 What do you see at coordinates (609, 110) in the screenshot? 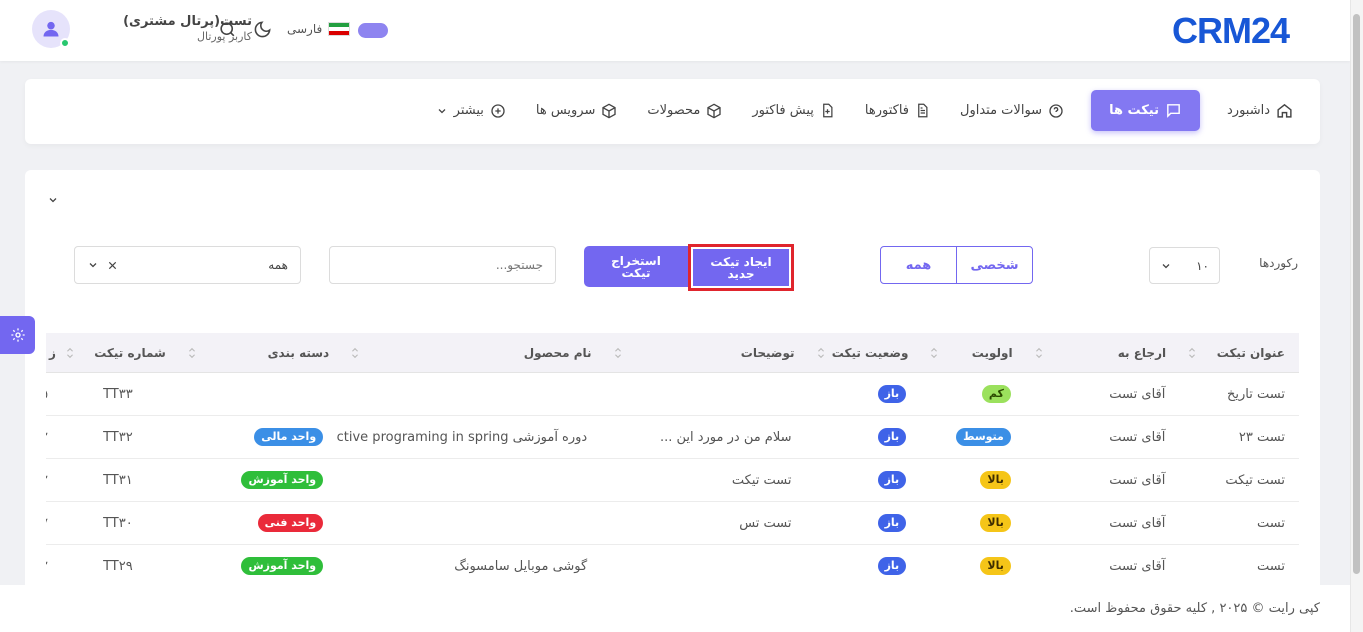
I see `box-icon` at bounding box center [609, 110].